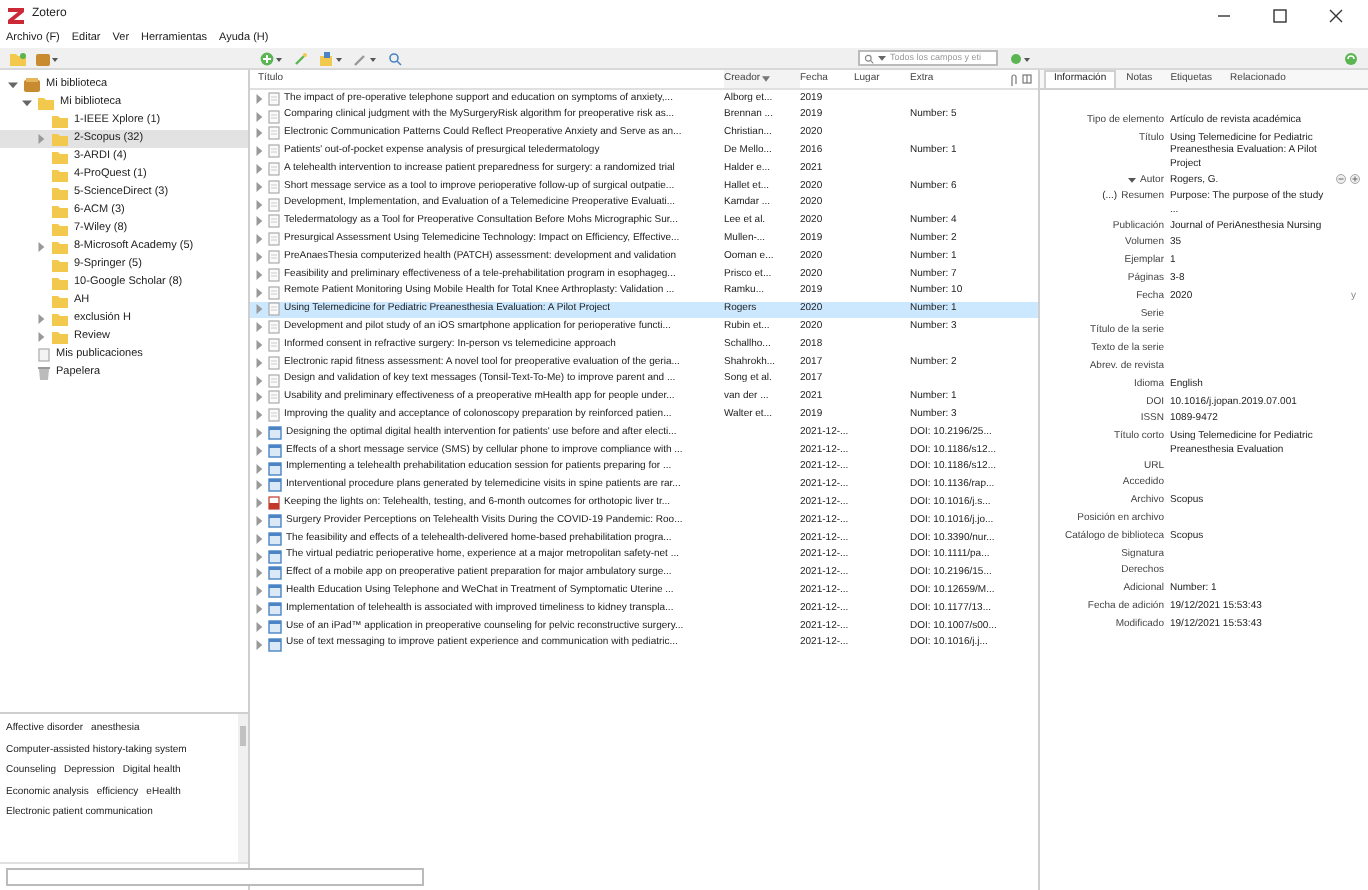 The height and width of the screenshot is (890, 1368). What do you see at coordinates (274, 503) in the screenshot?
I see `pdf-icon` at bounding box center [274, 503].